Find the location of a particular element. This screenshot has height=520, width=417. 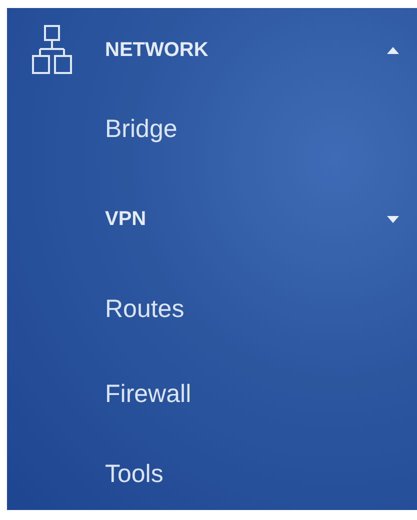

menu-item: Tools is located at coordinates (212, 472).